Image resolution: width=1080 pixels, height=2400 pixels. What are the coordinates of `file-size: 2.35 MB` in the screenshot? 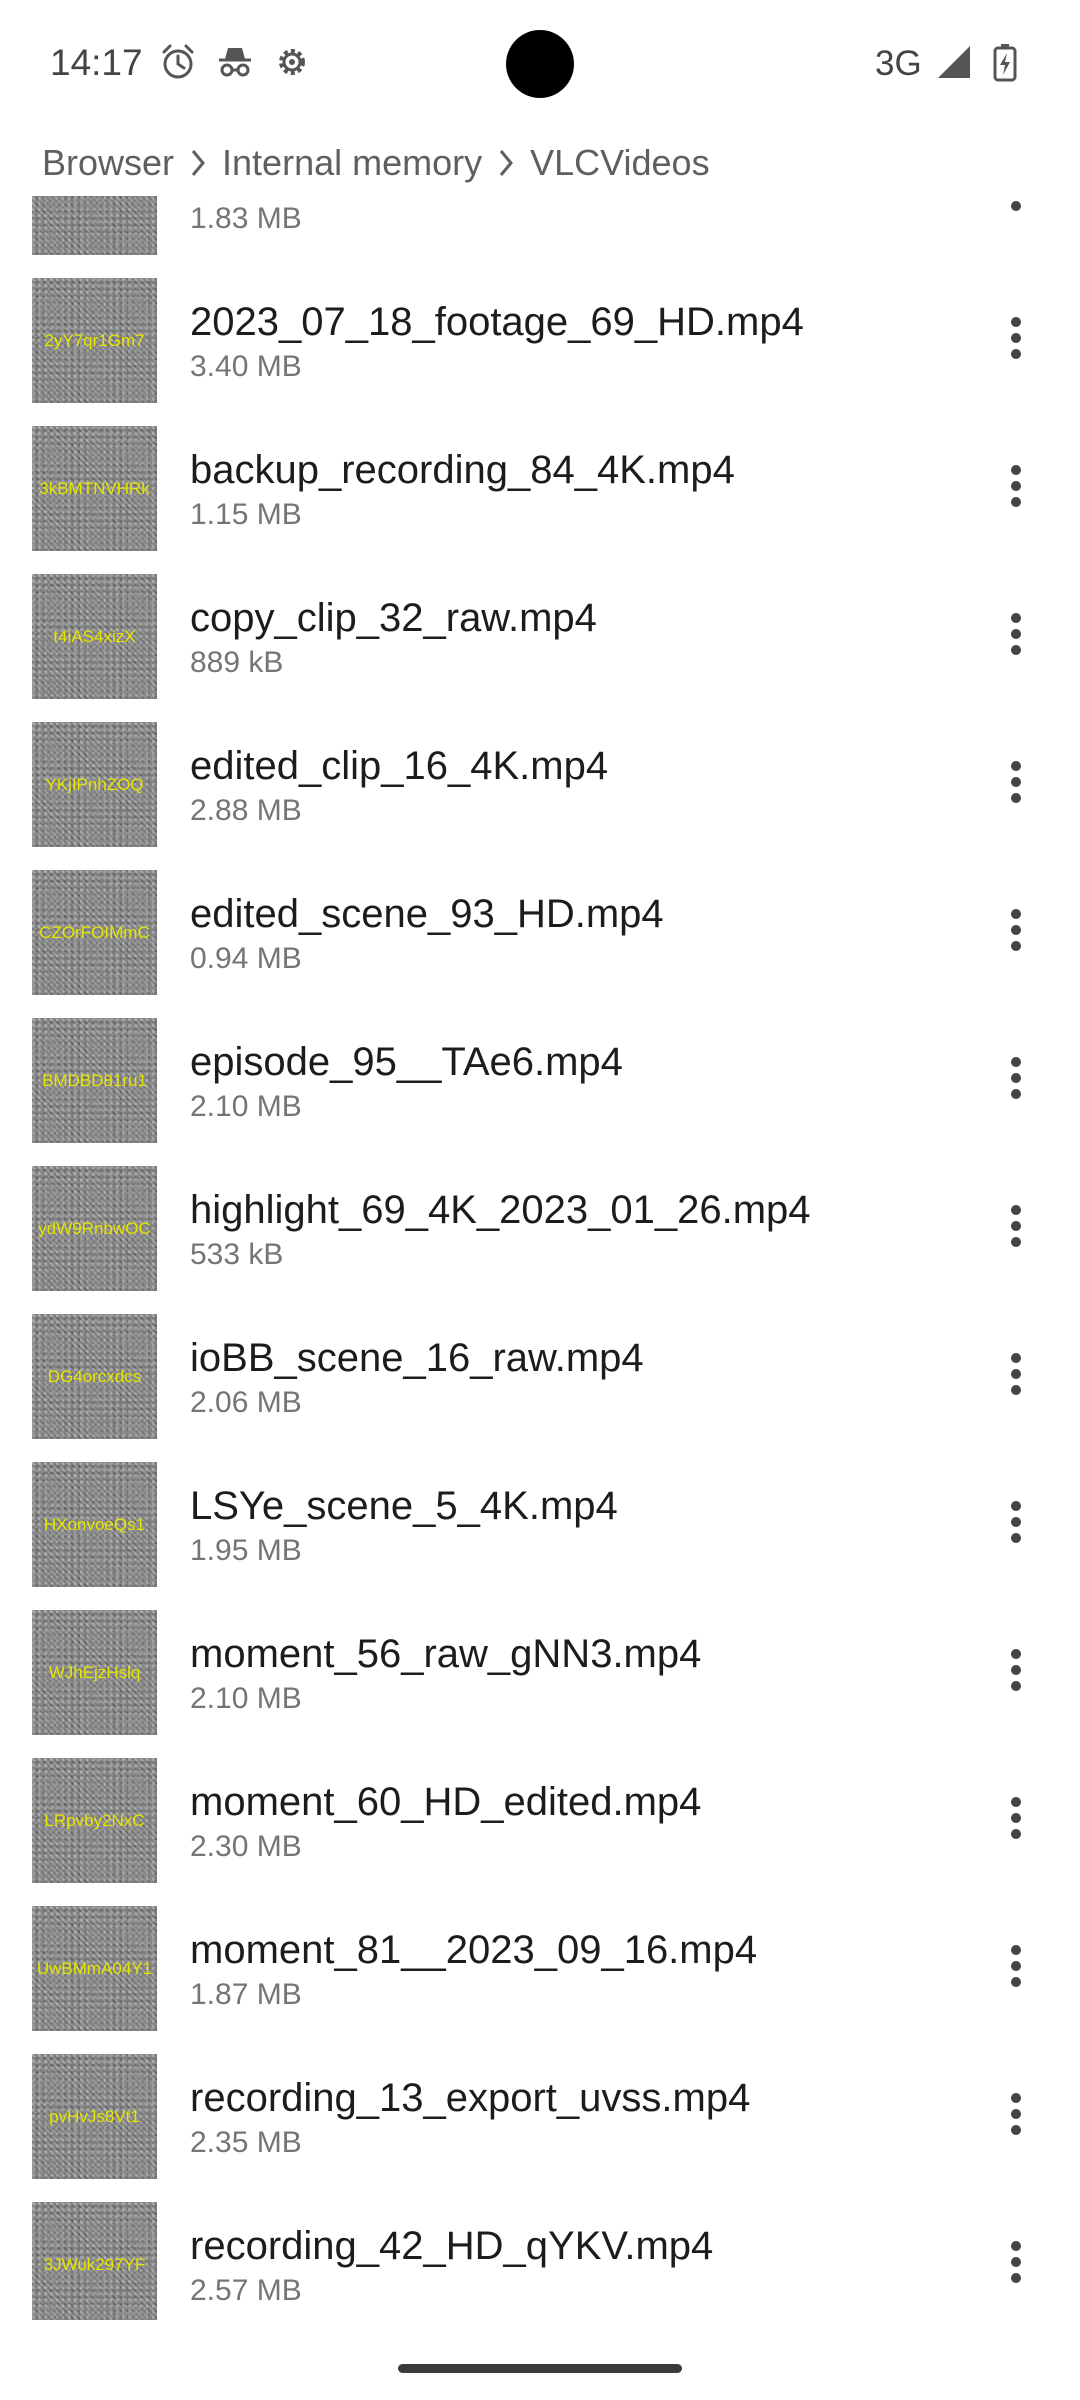 It's located at (246, 2142).